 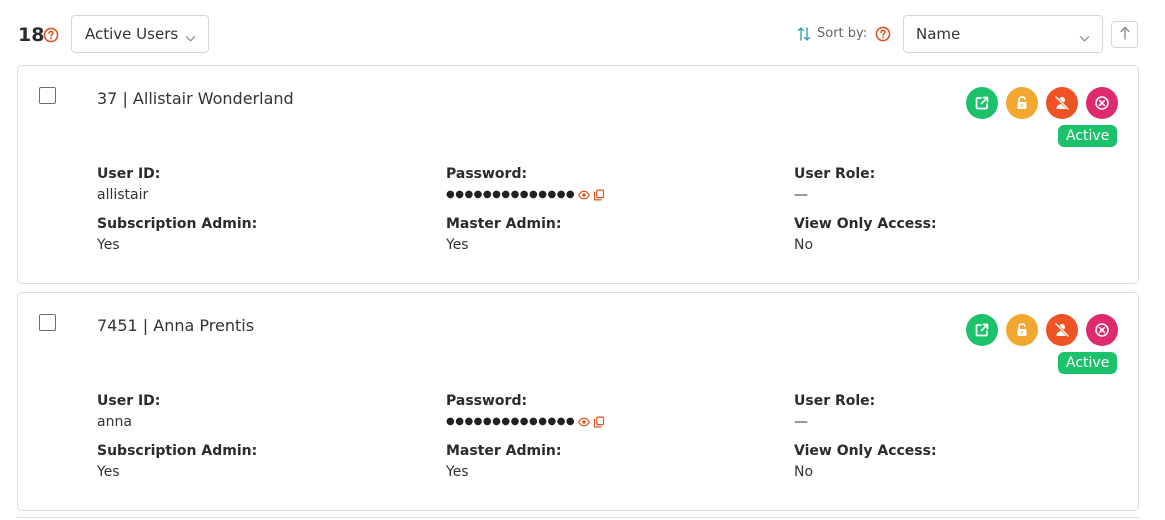 What do you see at coordinates (132, 34) in the screenshot?
I see `user-filter-value: Active Users` at bounding box center [132, 34].